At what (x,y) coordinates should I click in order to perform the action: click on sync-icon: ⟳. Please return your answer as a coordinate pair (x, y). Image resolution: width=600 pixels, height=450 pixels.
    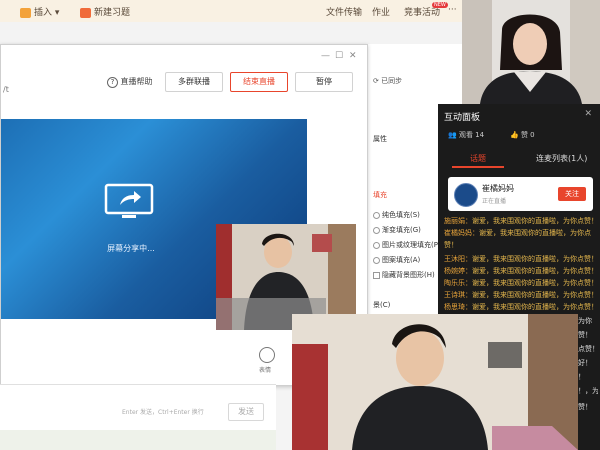
    Looking at the image, I should click on (376, 81).